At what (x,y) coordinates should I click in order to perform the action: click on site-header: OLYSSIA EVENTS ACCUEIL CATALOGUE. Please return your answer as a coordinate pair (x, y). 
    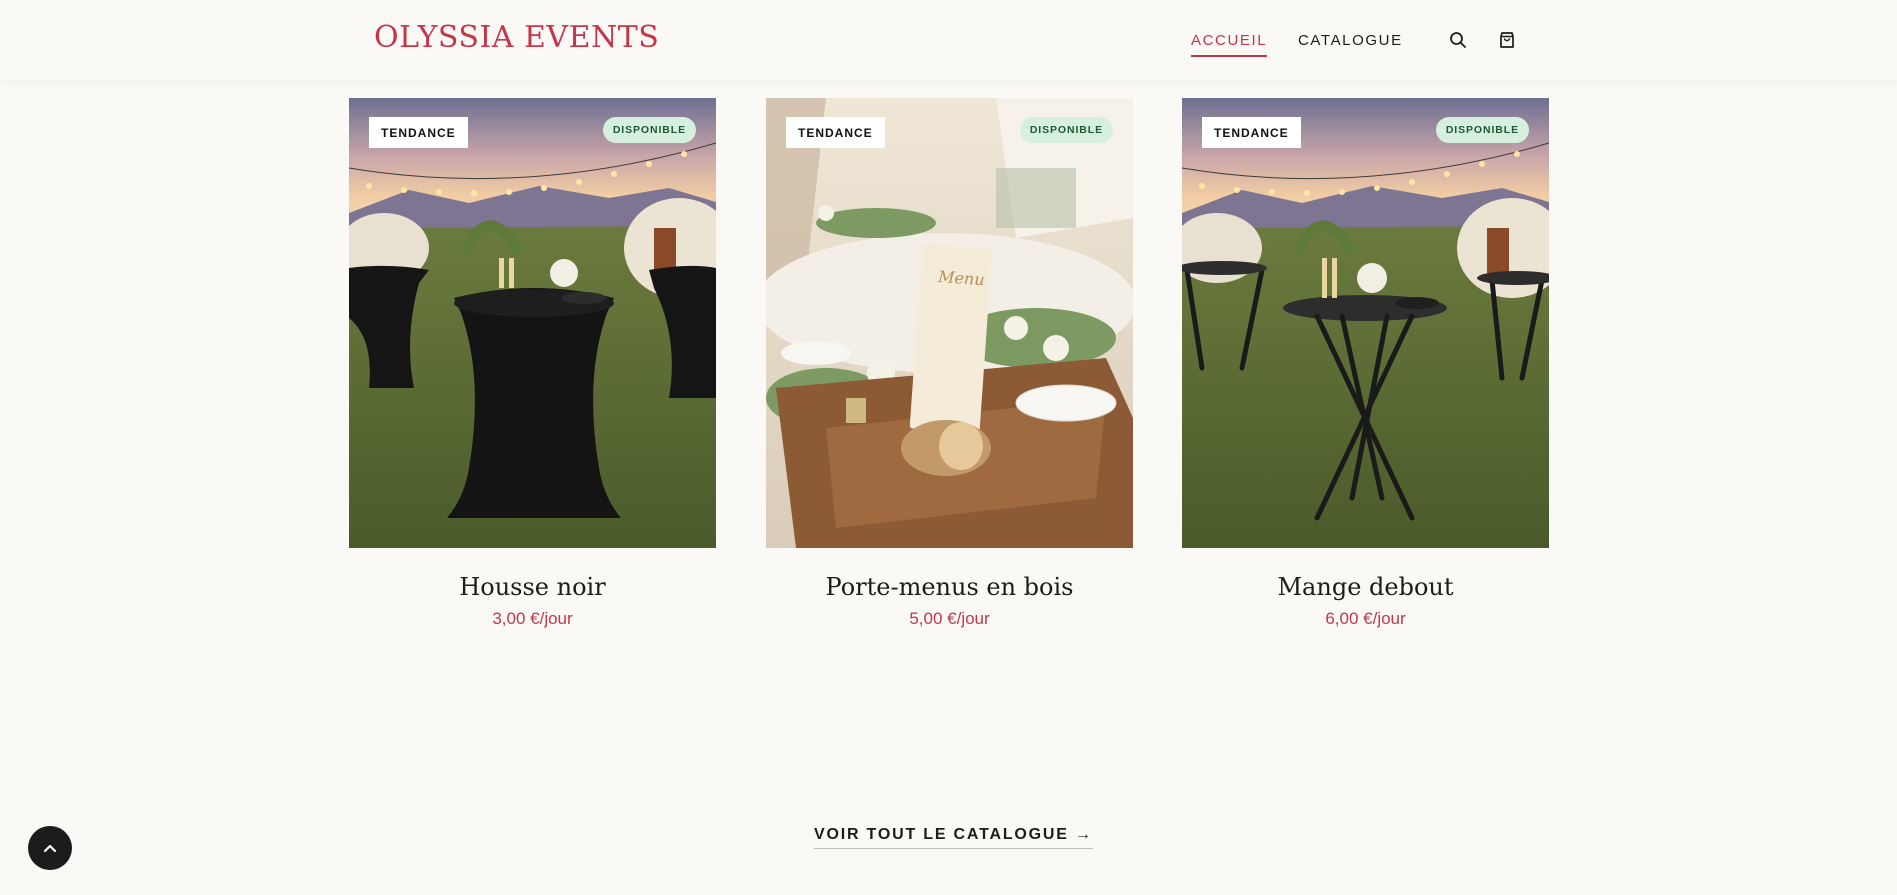
    Looking at the image, I should click on (948, 40).